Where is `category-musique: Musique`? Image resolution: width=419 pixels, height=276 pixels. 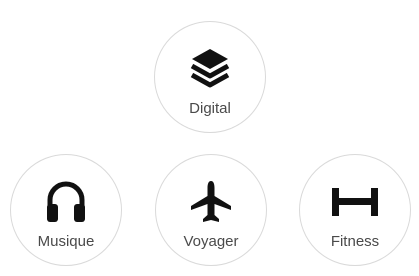
category-musique: Musique is located at coordinates (66, 210).